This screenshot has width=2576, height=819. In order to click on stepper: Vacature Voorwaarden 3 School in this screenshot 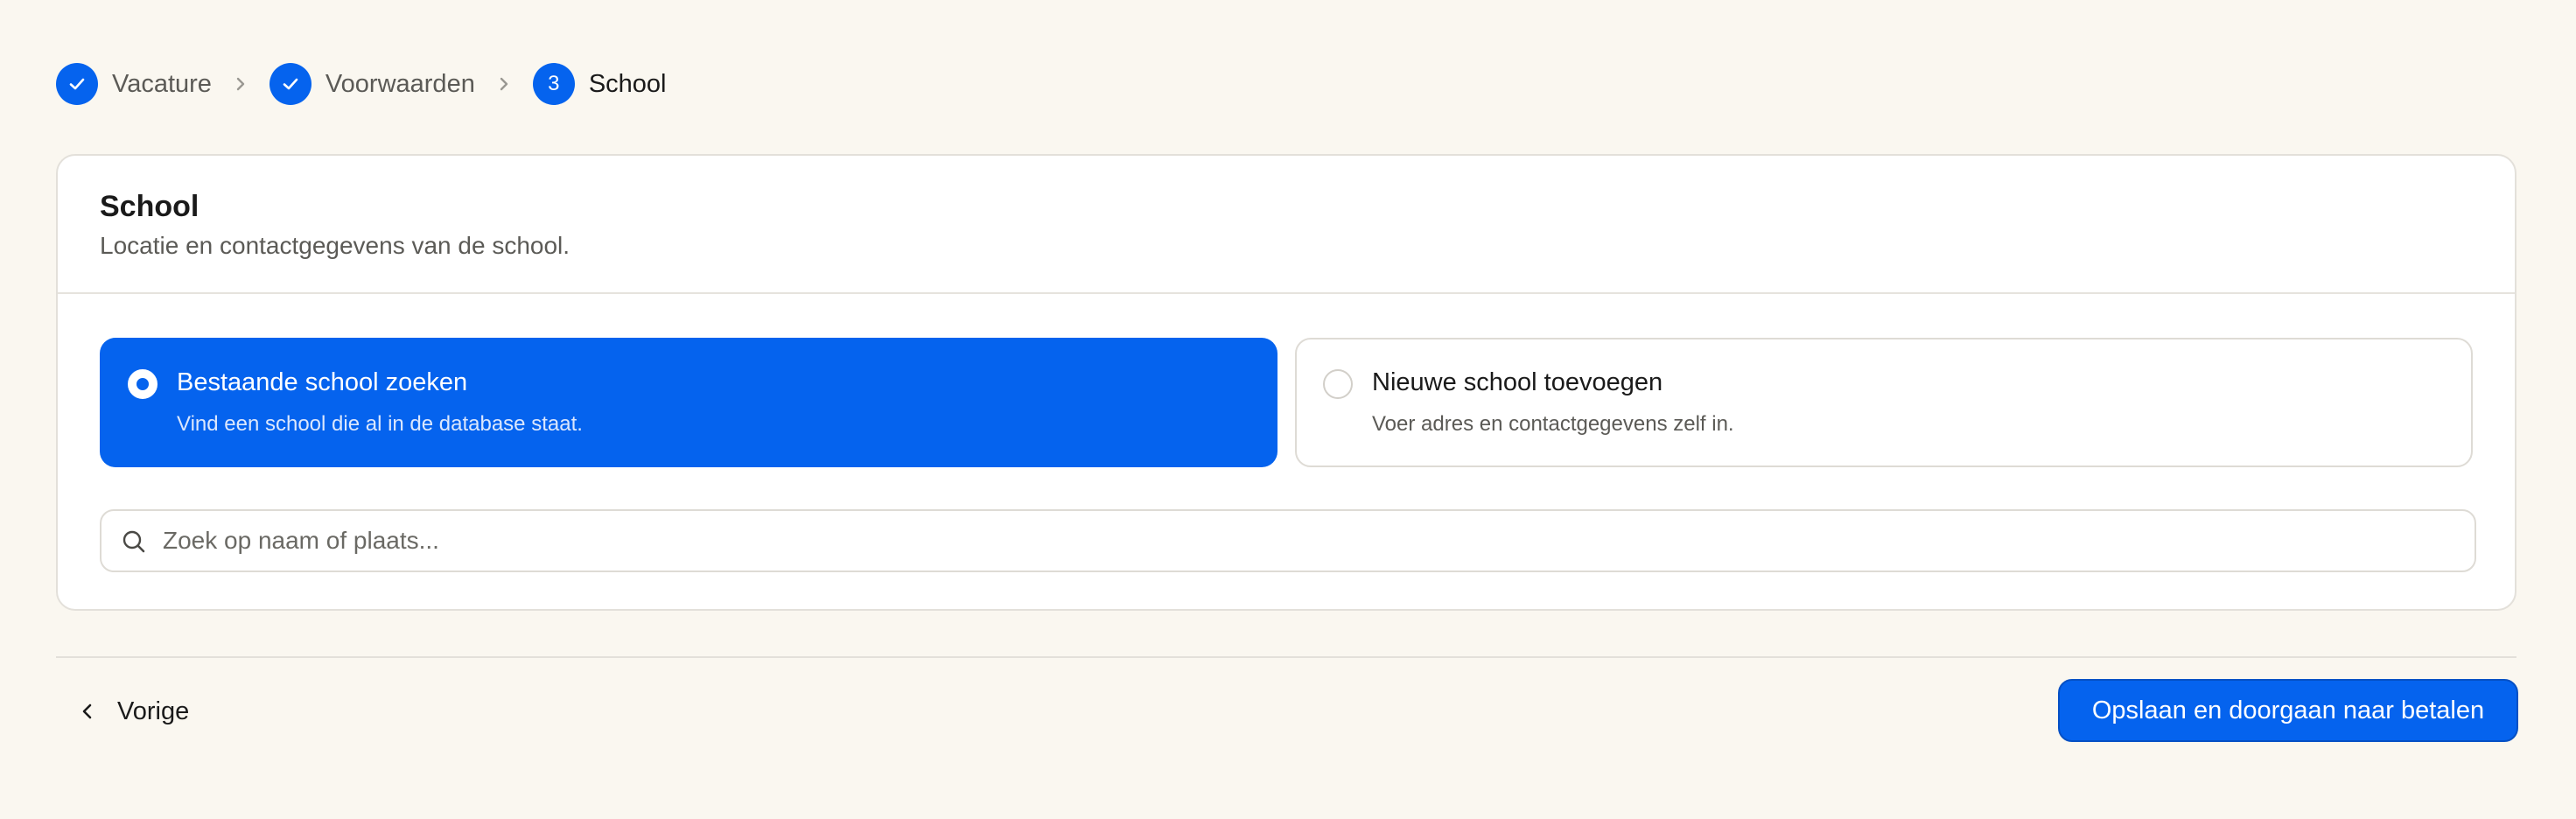, I will do `click(361, 84)`.